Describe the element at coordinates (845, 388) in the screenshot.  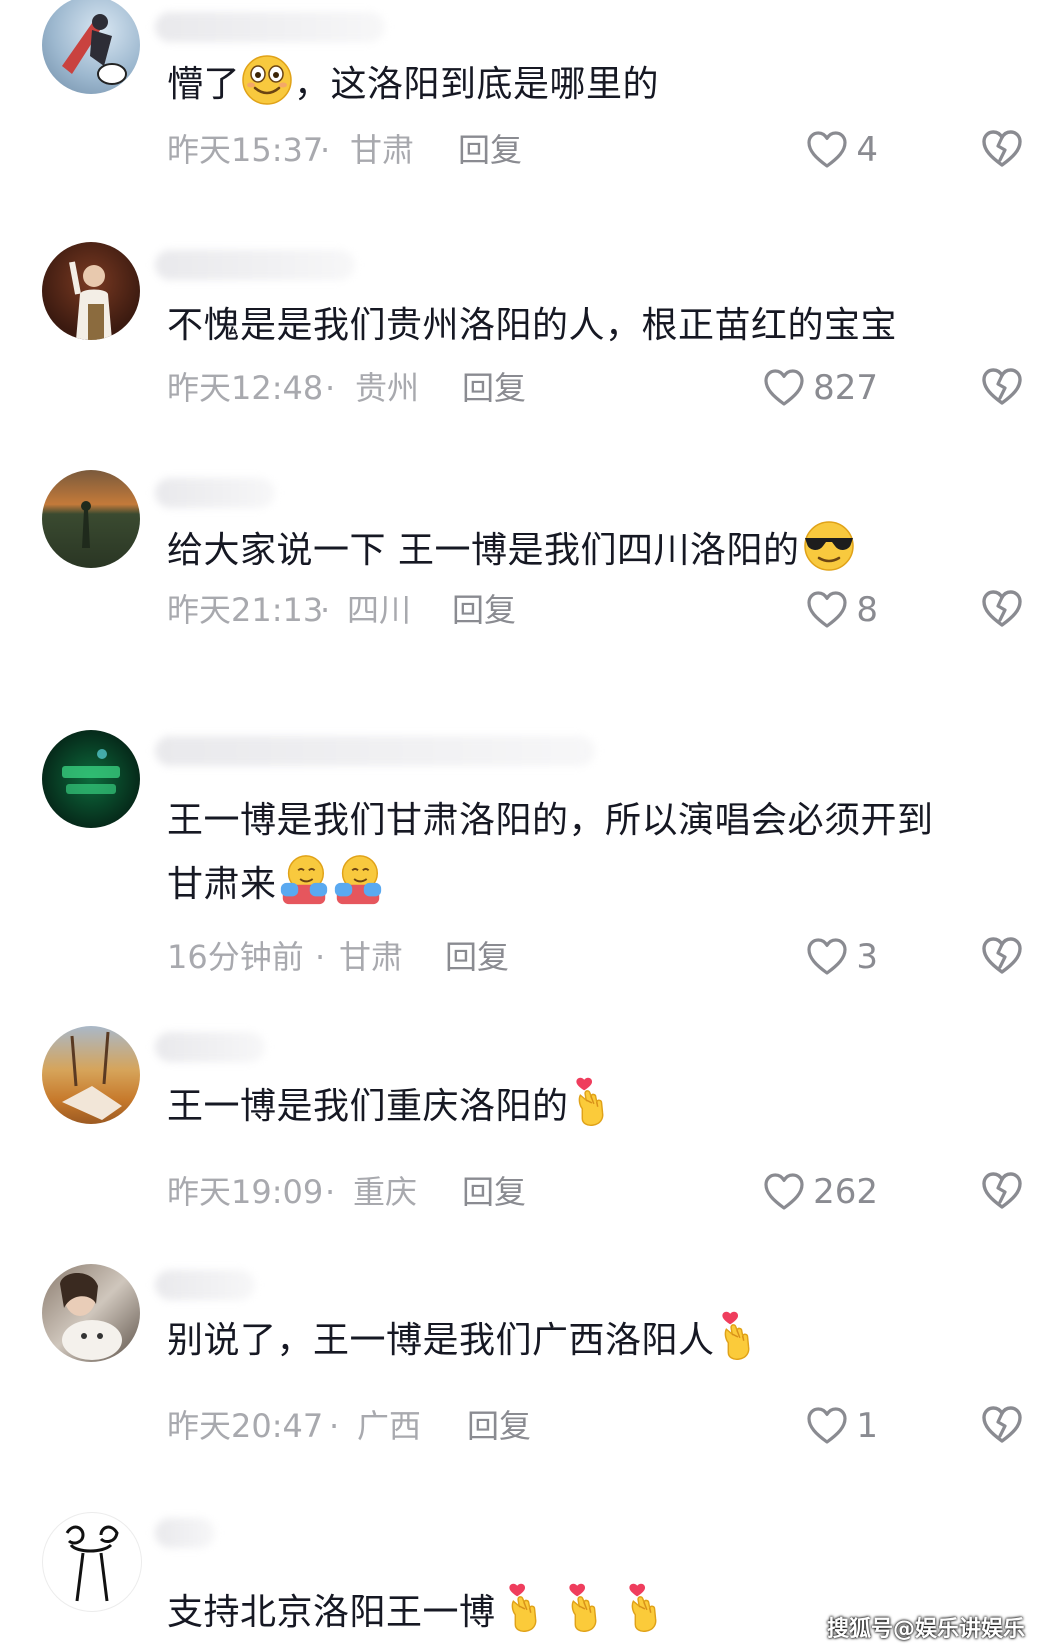
I see `like-count: 827` at that location.